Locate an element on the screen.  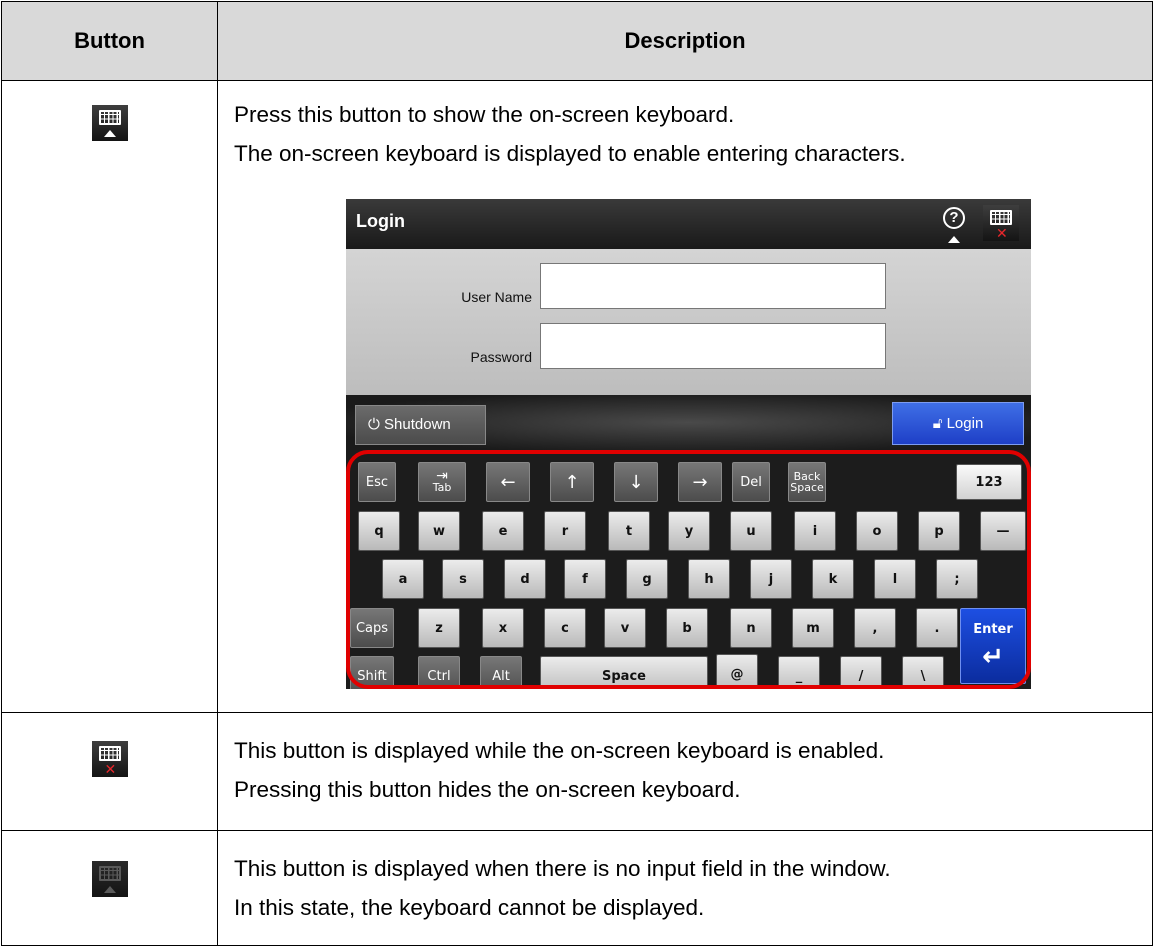
password-label: Password is located at coordinates (501, 357).